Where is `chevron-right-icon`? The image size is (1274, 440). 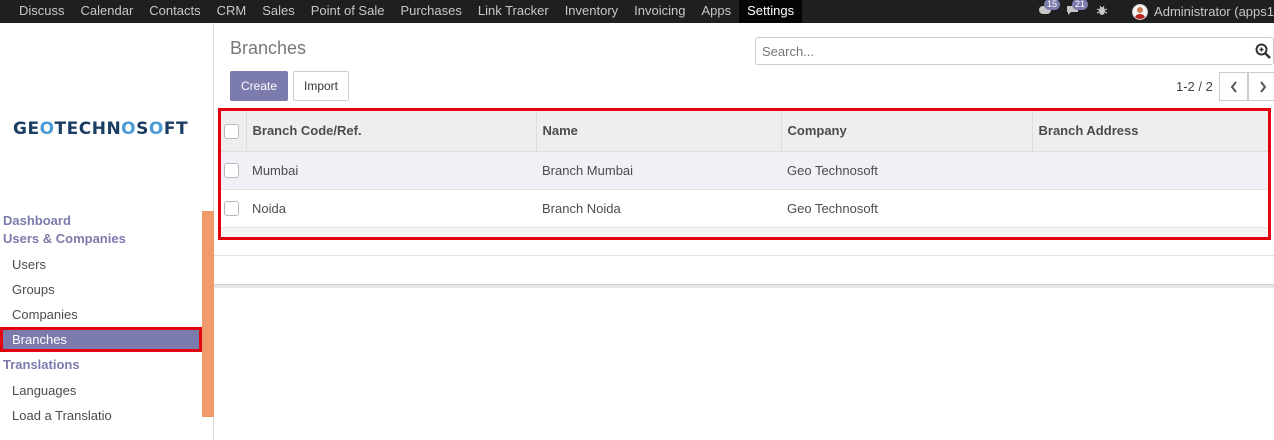
chevron-right-icon is located at coordinates (1262, 86).